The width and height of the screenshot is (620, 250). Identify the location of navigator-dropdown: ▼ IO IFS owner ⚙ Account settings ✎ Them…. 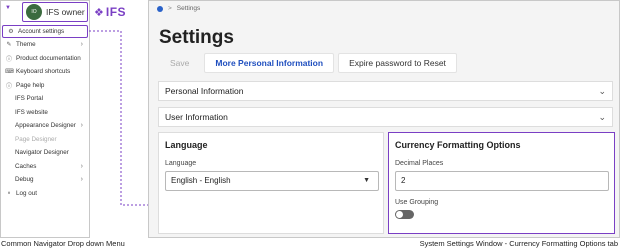
(45, 119).